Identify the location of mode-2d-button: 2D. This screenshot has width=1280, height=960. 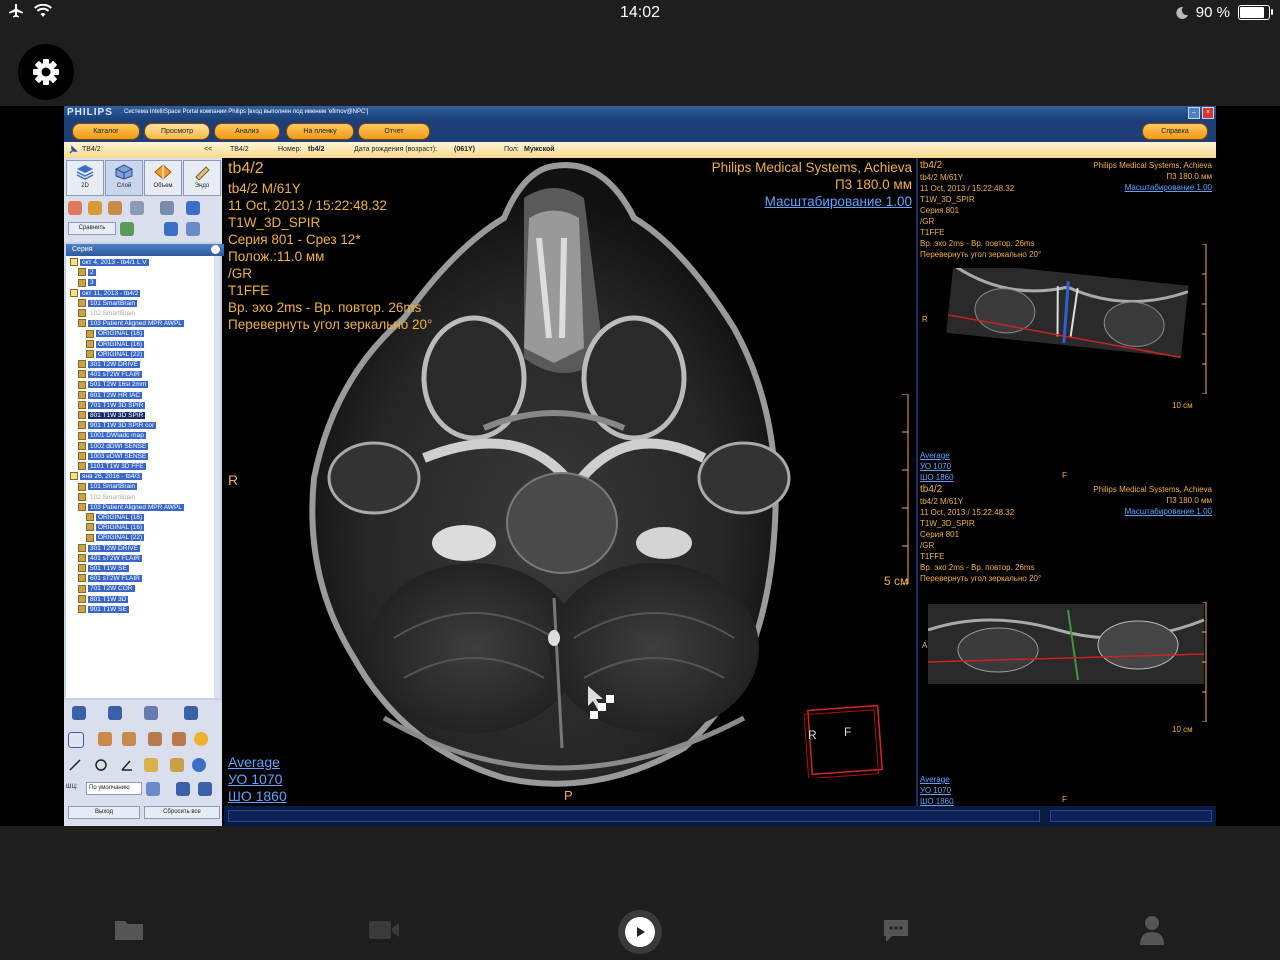
(85, 178).